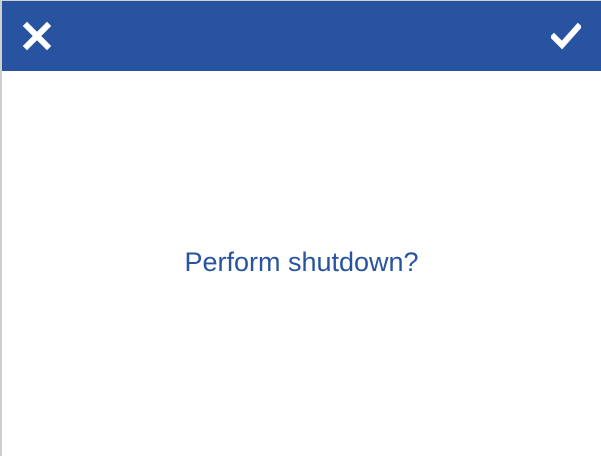  I want to click on dialog-message: Perform shutdown?, so click(301, 262).